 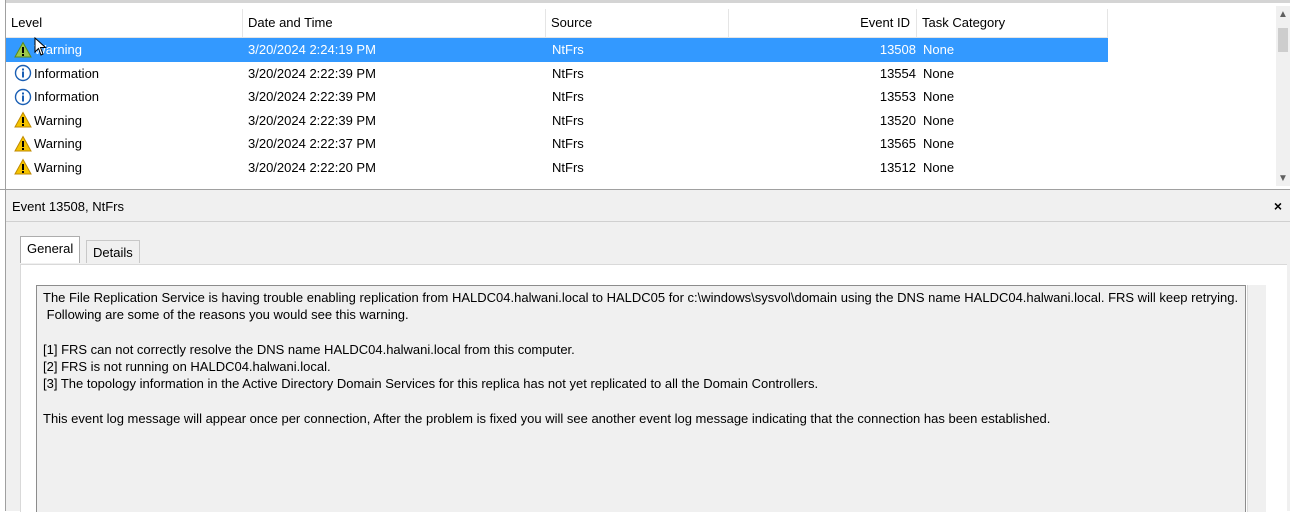 I want to click on column-header-event-id: Event ID, so click(x=823, y=23).